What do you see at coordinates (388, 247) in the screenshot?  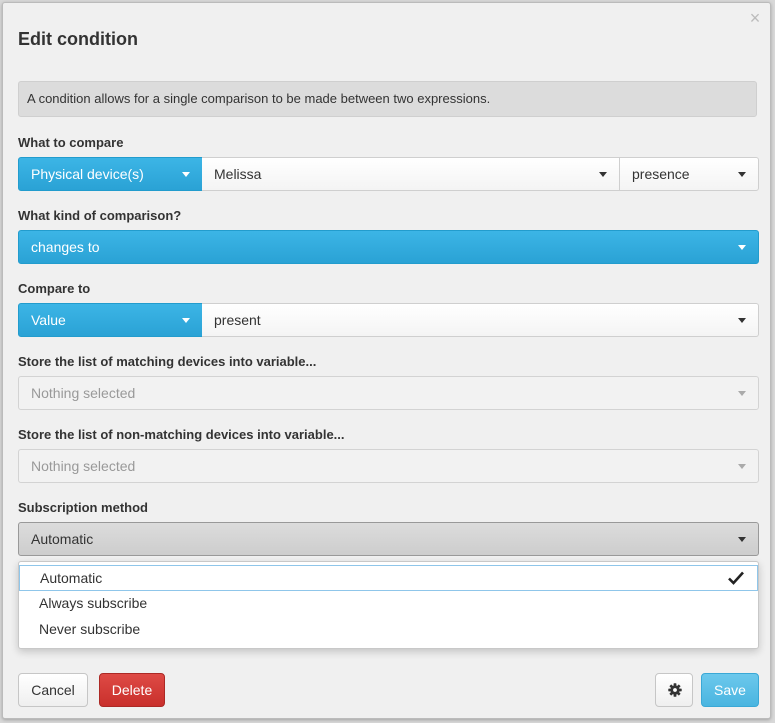 I see `comparison-dropdown: changes to` at bounding box center [388, 247].